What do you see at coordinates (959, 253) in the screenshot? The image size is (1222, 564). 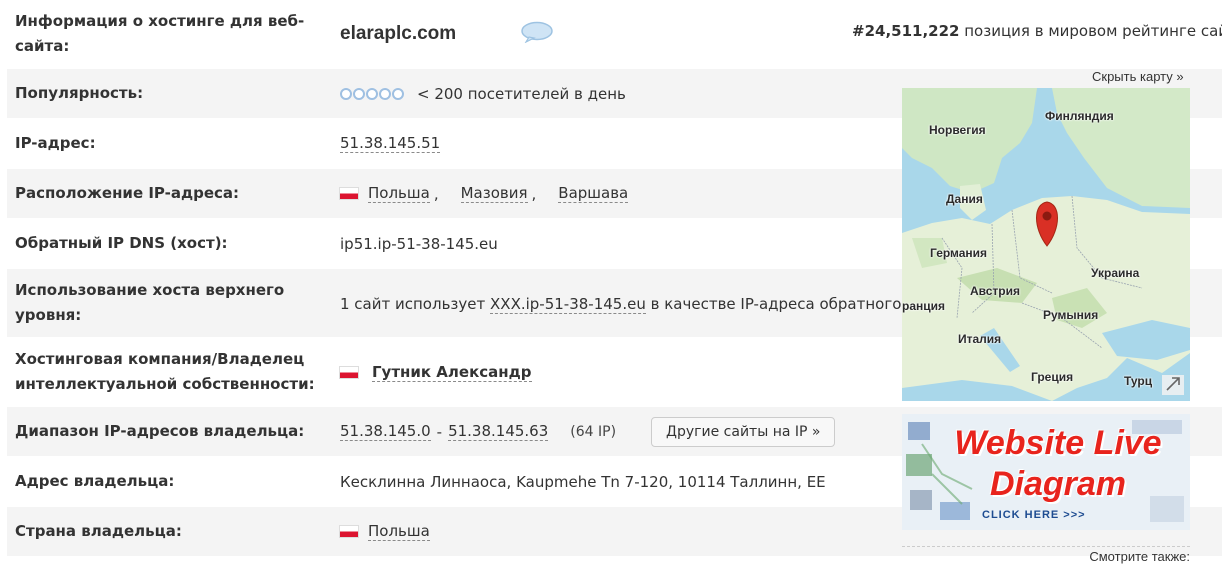 I see `map-label-germany: Германия` at bounding box center [959, 253].